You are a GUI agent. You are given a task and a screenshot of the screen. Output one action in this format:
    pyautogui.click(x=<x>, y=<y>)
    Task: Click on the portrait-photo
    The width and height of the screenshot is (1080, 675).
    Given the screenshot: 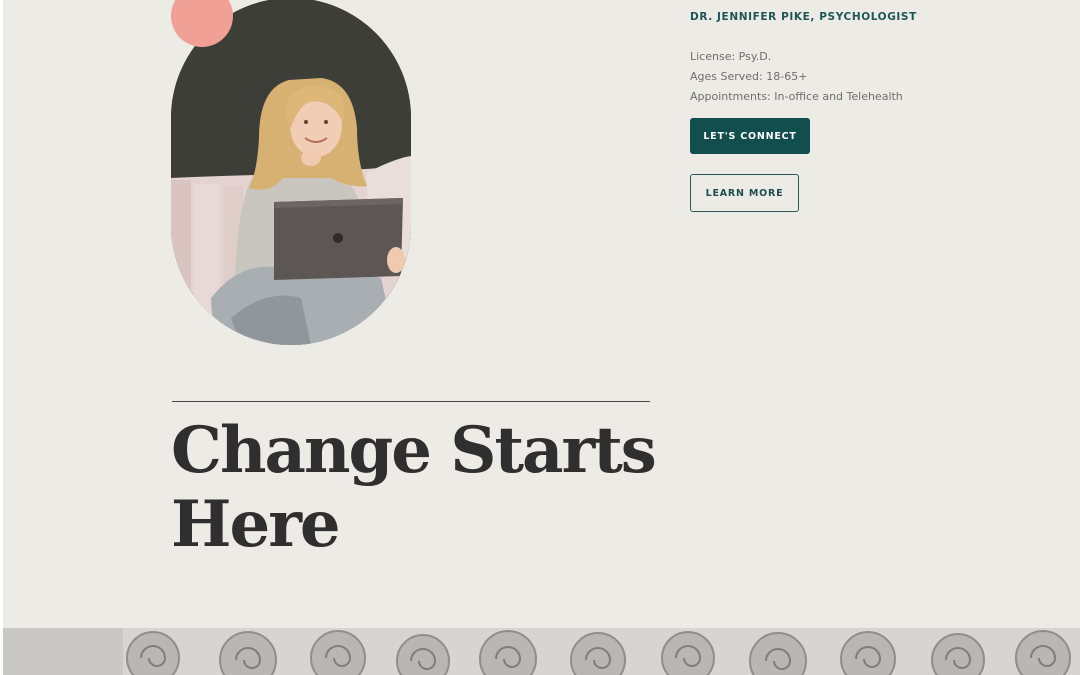 What is the action you would take?
    pyautogui.click(x=291, y=172)
    